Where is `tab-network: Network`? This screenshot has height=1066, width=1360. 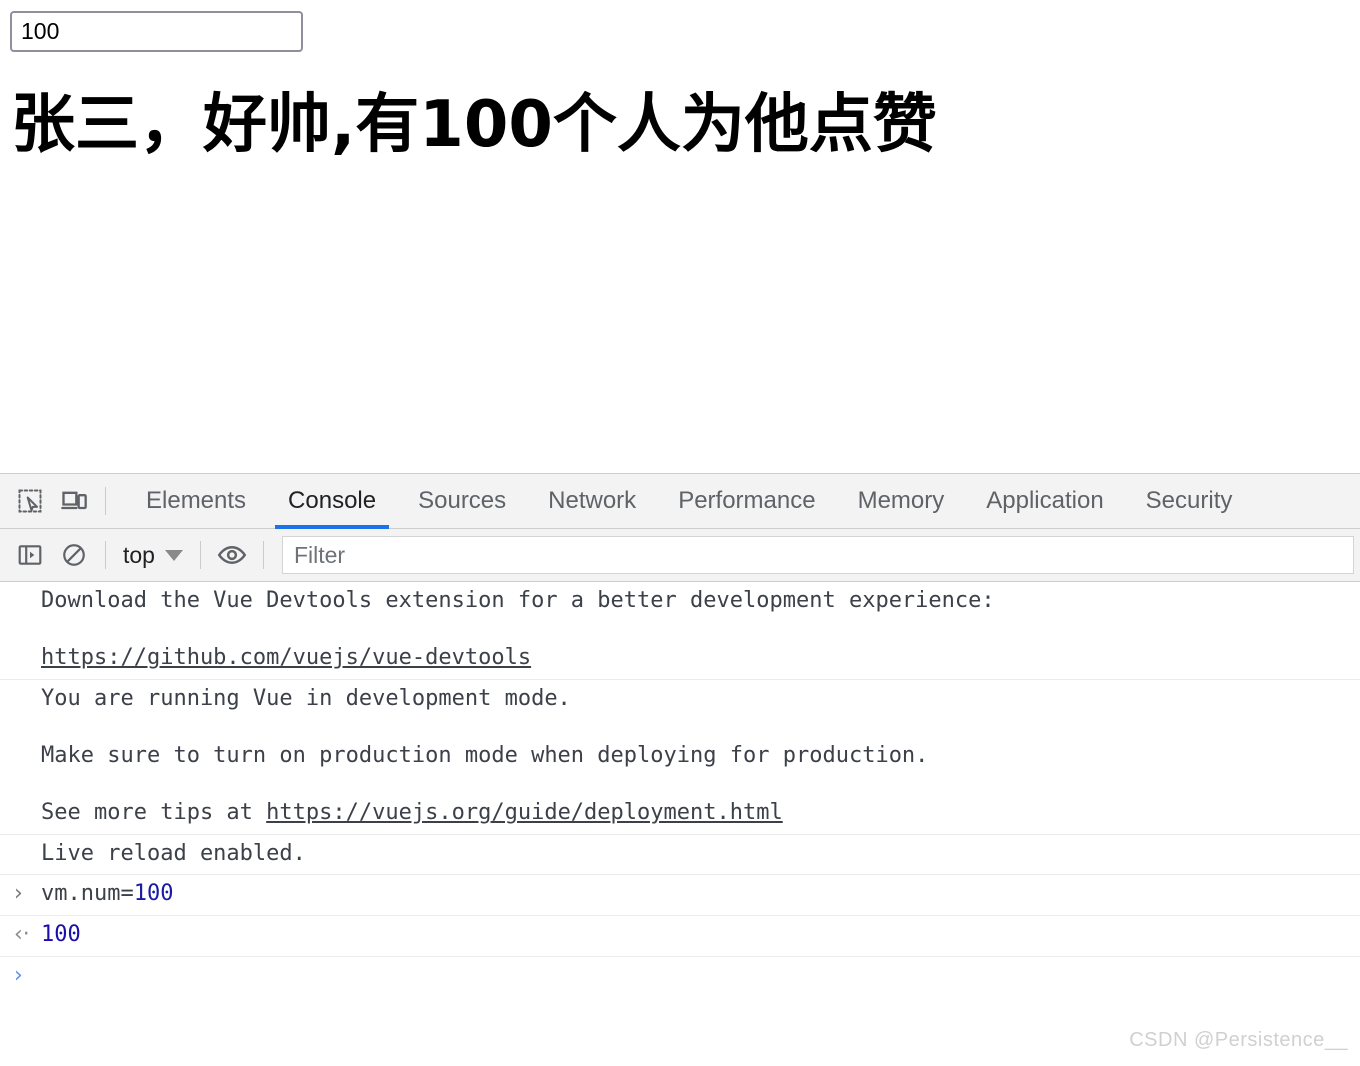 tab-network: Network is located at coordinates (592, 501).